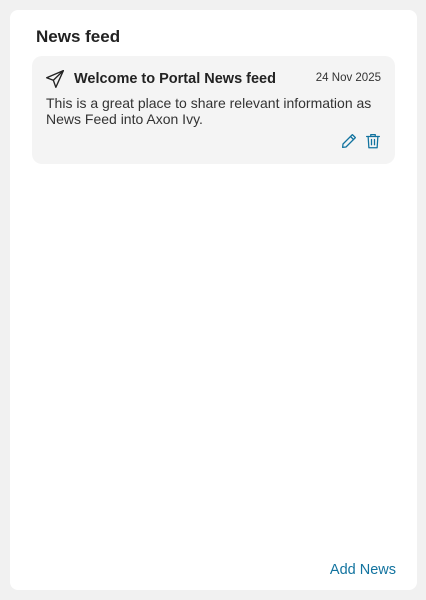 Image resolution: width=426 pixels, height=600 pixels. Describe the element at coordinates (363, 570) in the screenshot. I see `add-news-link: Add News` at that location.